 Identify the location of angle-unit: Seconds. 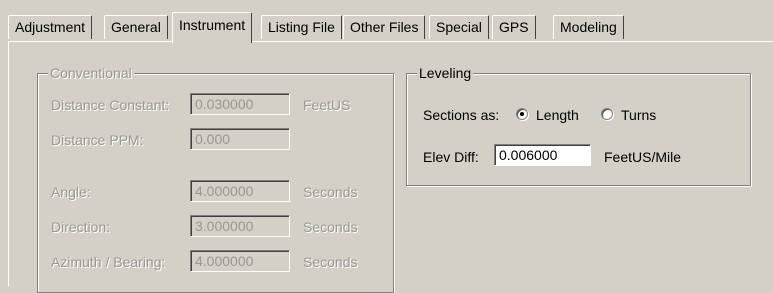
(330, 192).